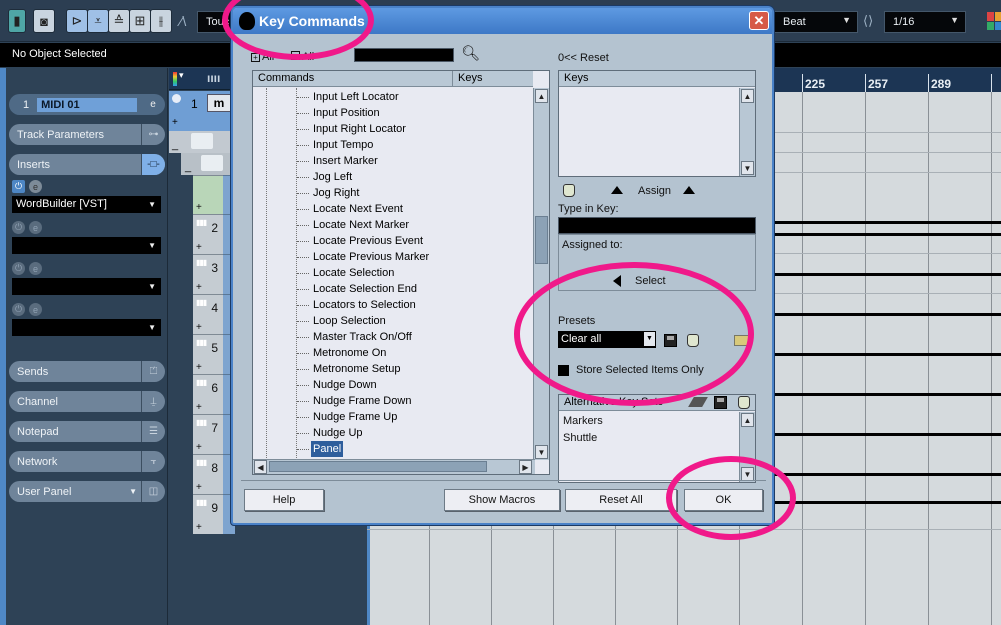 This screenshot has width=1001, height=625. I want to click on type-in-key-input, so click(657, 225).